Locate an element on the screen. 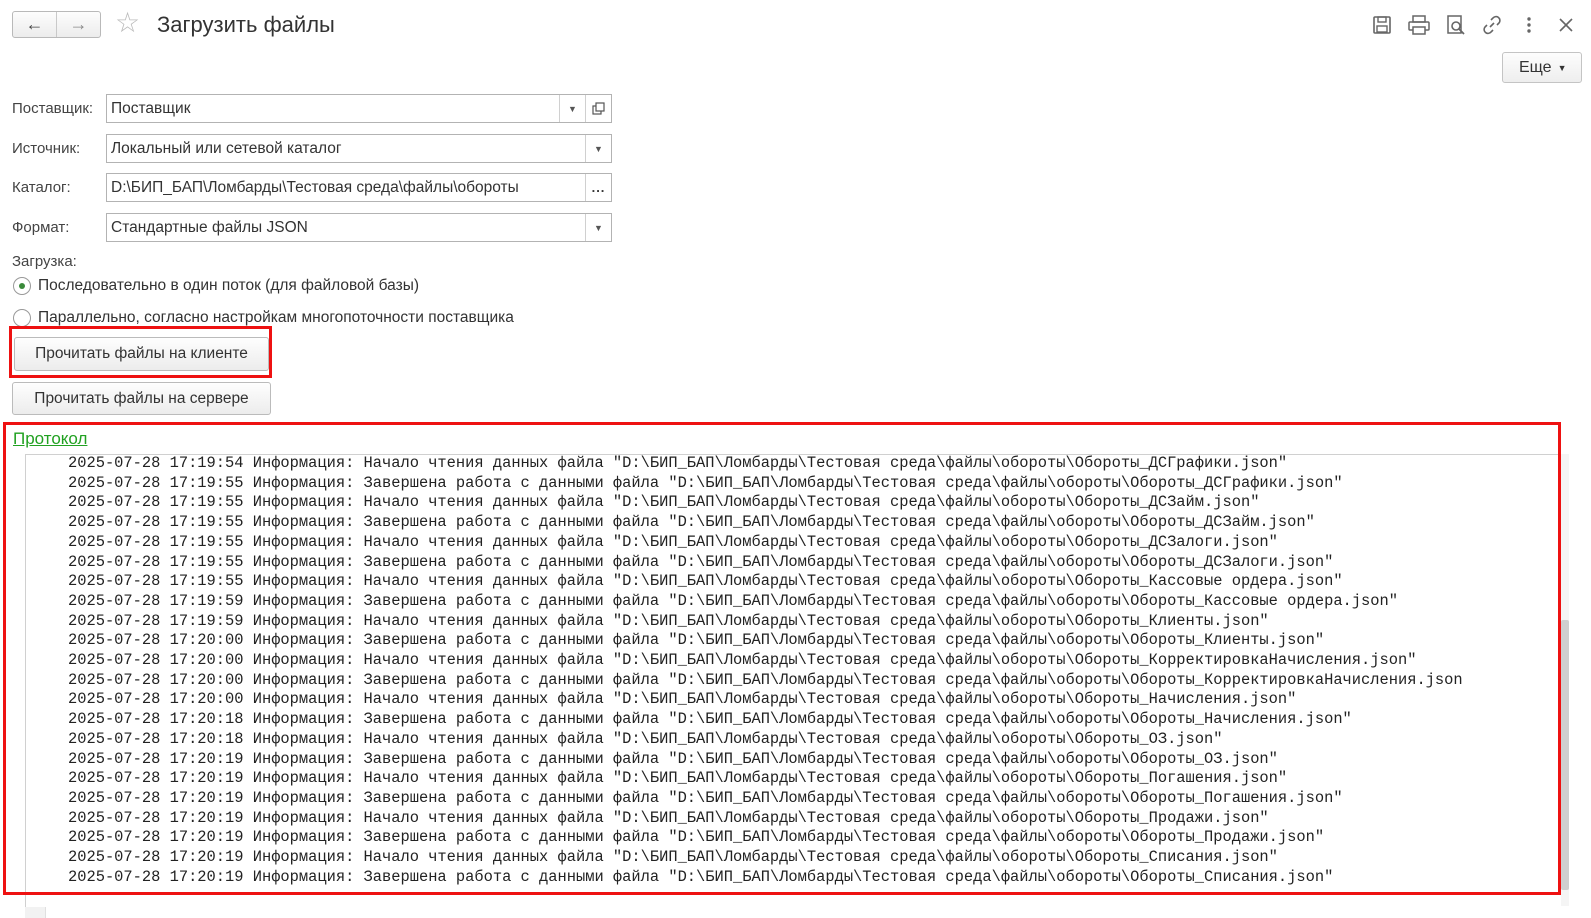 This screenshot has height=918, width=1591. radio-sequential is located at coordinates (22, 286).